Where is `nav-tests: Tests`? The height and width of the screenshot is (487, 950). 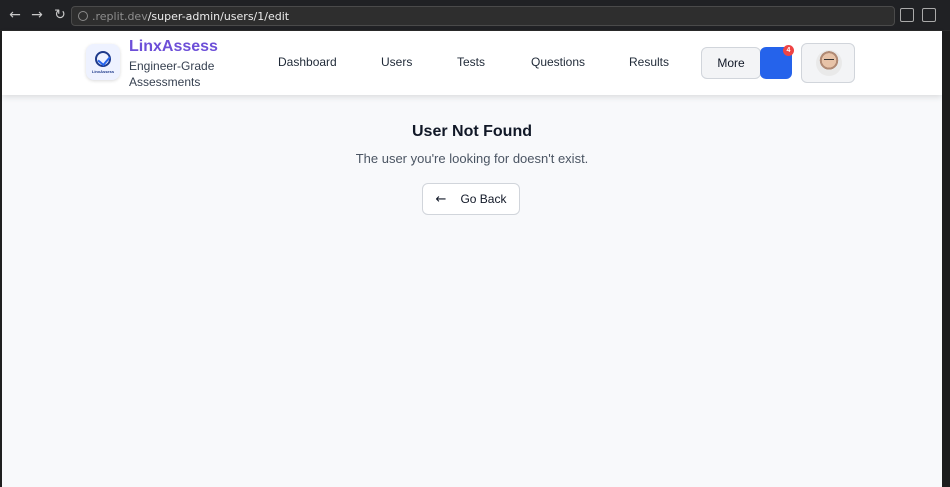
nav-tests: Tests is located at coordinates (471, 62).